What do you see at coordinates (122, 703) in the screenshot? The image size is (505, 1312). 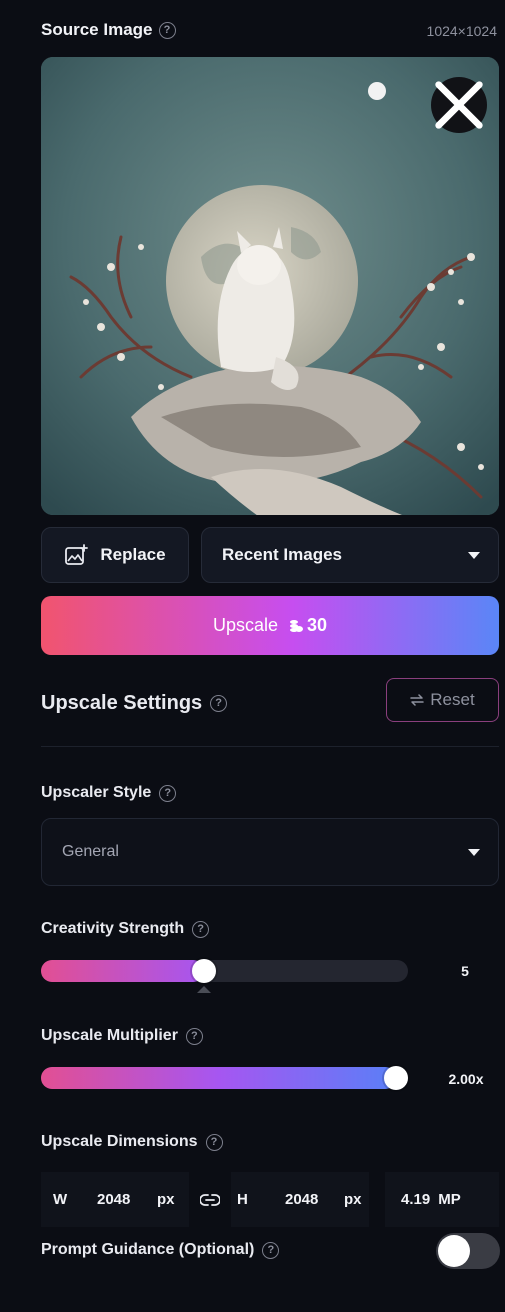 I see `upscale-settings-title: Upscale Settings` at bounding box center [122, 703].